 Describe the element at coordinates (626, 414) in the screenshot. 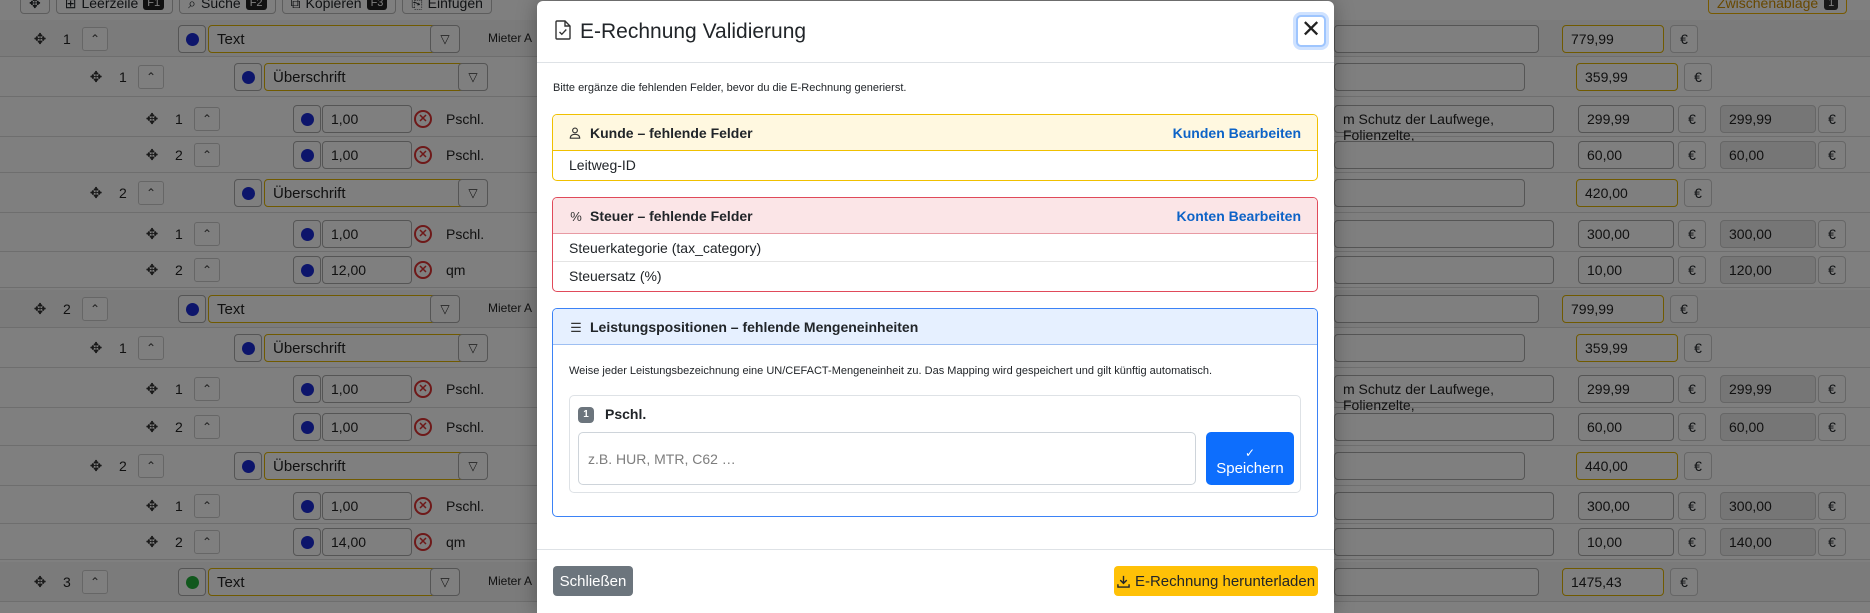

I see `unit-label: Pschl.` at that location.